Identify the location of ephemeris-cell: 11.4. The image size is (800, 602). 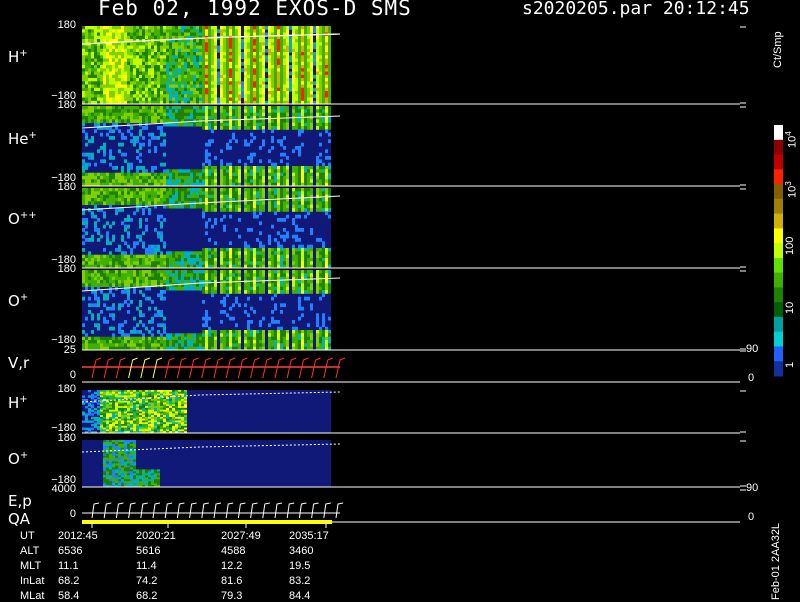
(146, 566).